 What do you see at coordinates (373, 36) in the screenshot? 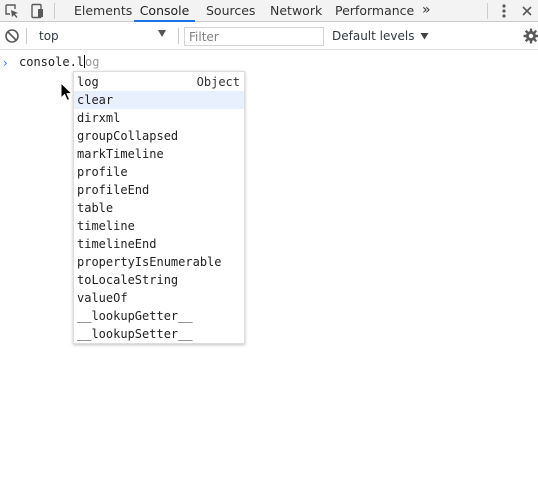
I see `log-levels-label: Default levels` at bounding box center [373, 36].